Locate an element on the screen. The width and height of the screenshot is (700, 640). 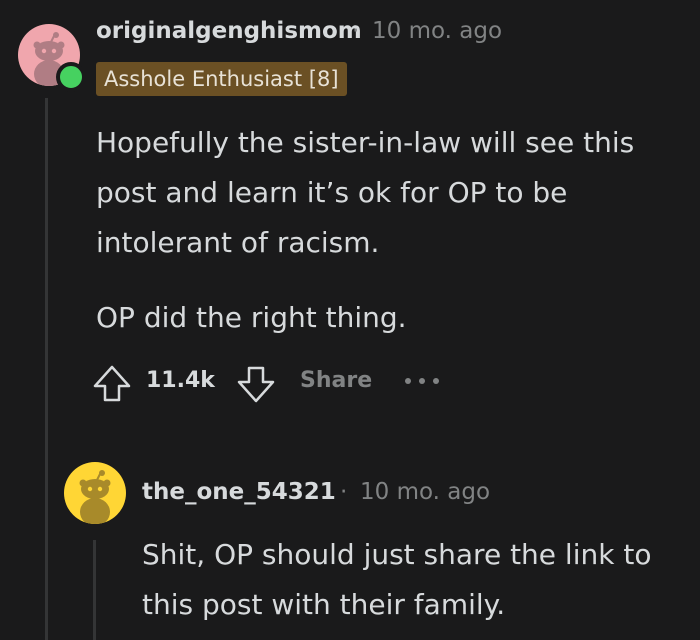
comment-username: originalgenghismom is located at coordinates (229, 31).